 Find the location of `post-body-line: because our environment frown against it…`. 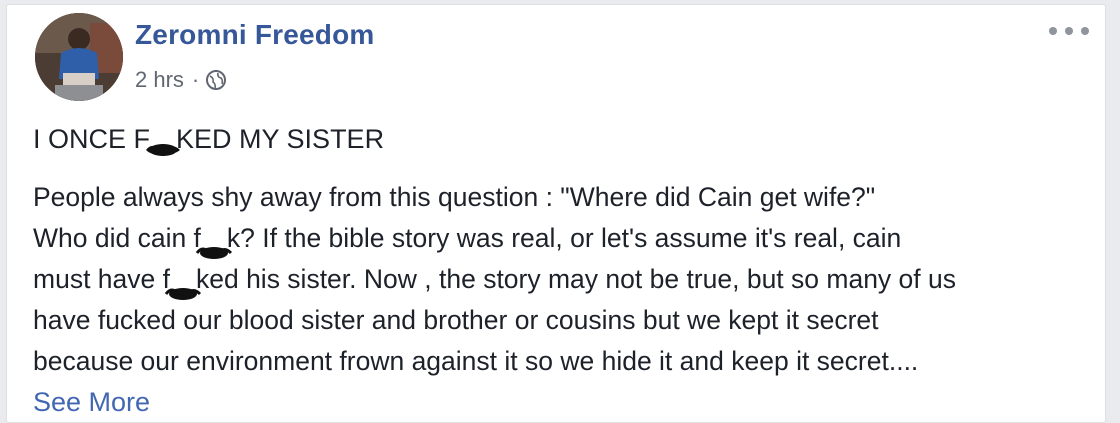

post-body-line: because our environment frown against it… is located at coordinates (549, 361).